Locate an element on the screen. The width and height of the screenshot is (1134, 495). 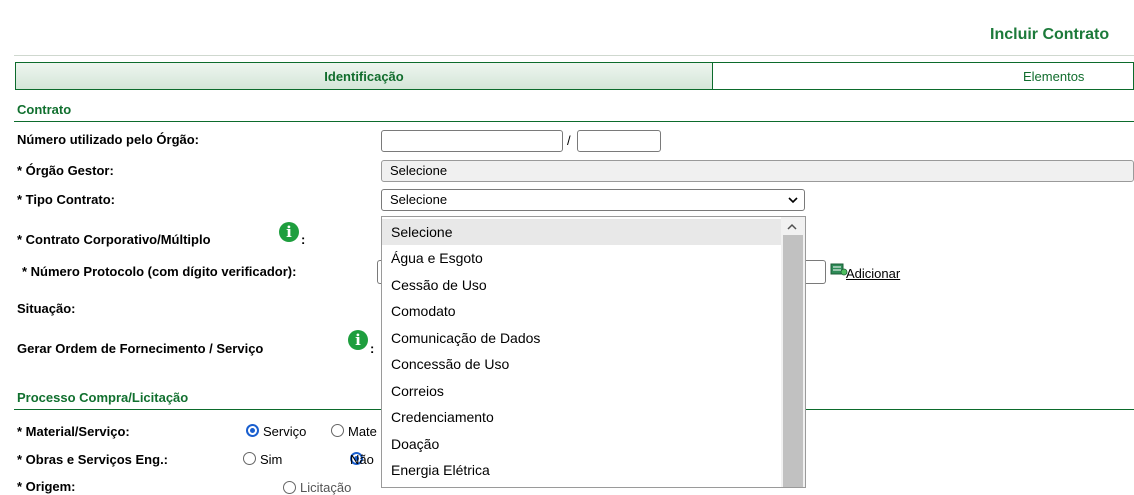
gerar-ordem-label: Gerar Ordem de Fornecimento / Serviço is located at coordinates (140, 348).